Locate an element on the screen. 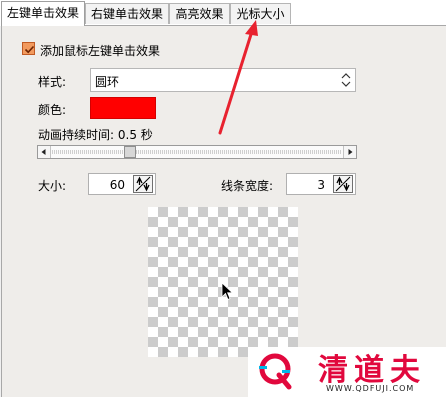 The width and height of the screenshot is (446, 397). line-width-label: 线条宽度: is located at coordinates (247, 186).